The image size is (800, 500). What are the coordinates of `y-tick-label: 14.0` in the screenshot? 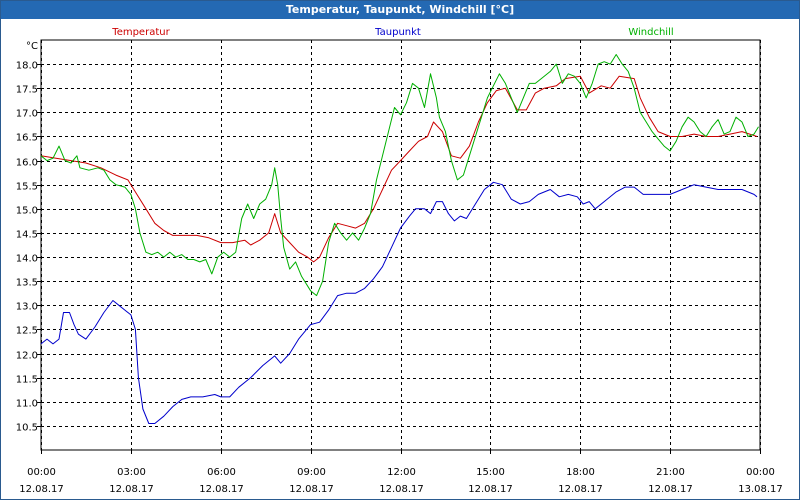 It's located at (27, 259).